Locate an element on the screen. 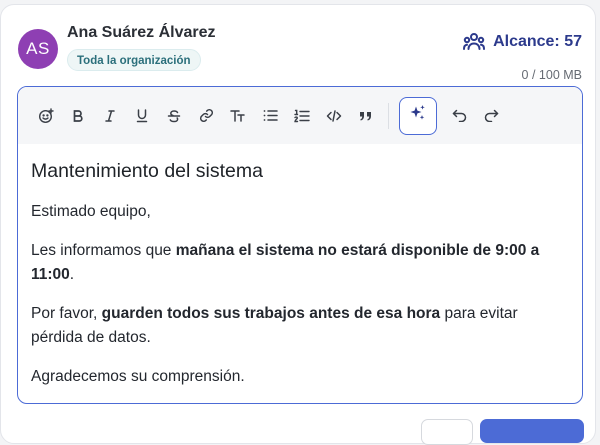  author-name: Ana Suárez Álvarez is located at coordinates (141, 32).